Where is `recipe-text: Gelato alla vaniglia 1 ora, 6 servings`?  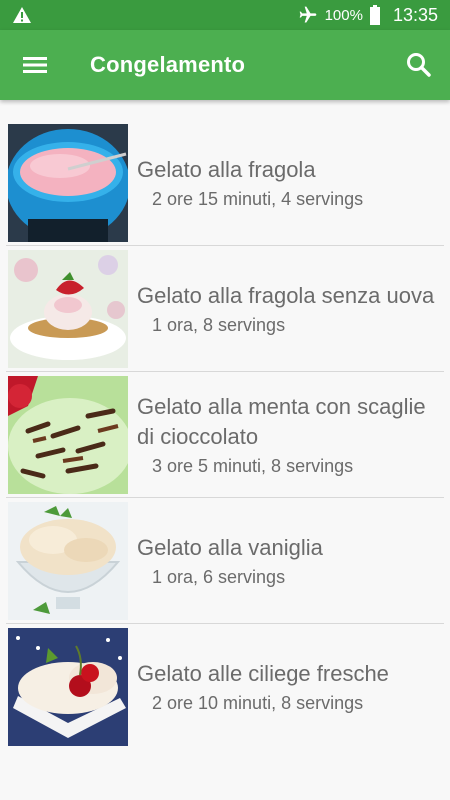 recipe-text: Gelato alla vaniglia 1 ora, 6 servings is located at coordinates (288, 560).